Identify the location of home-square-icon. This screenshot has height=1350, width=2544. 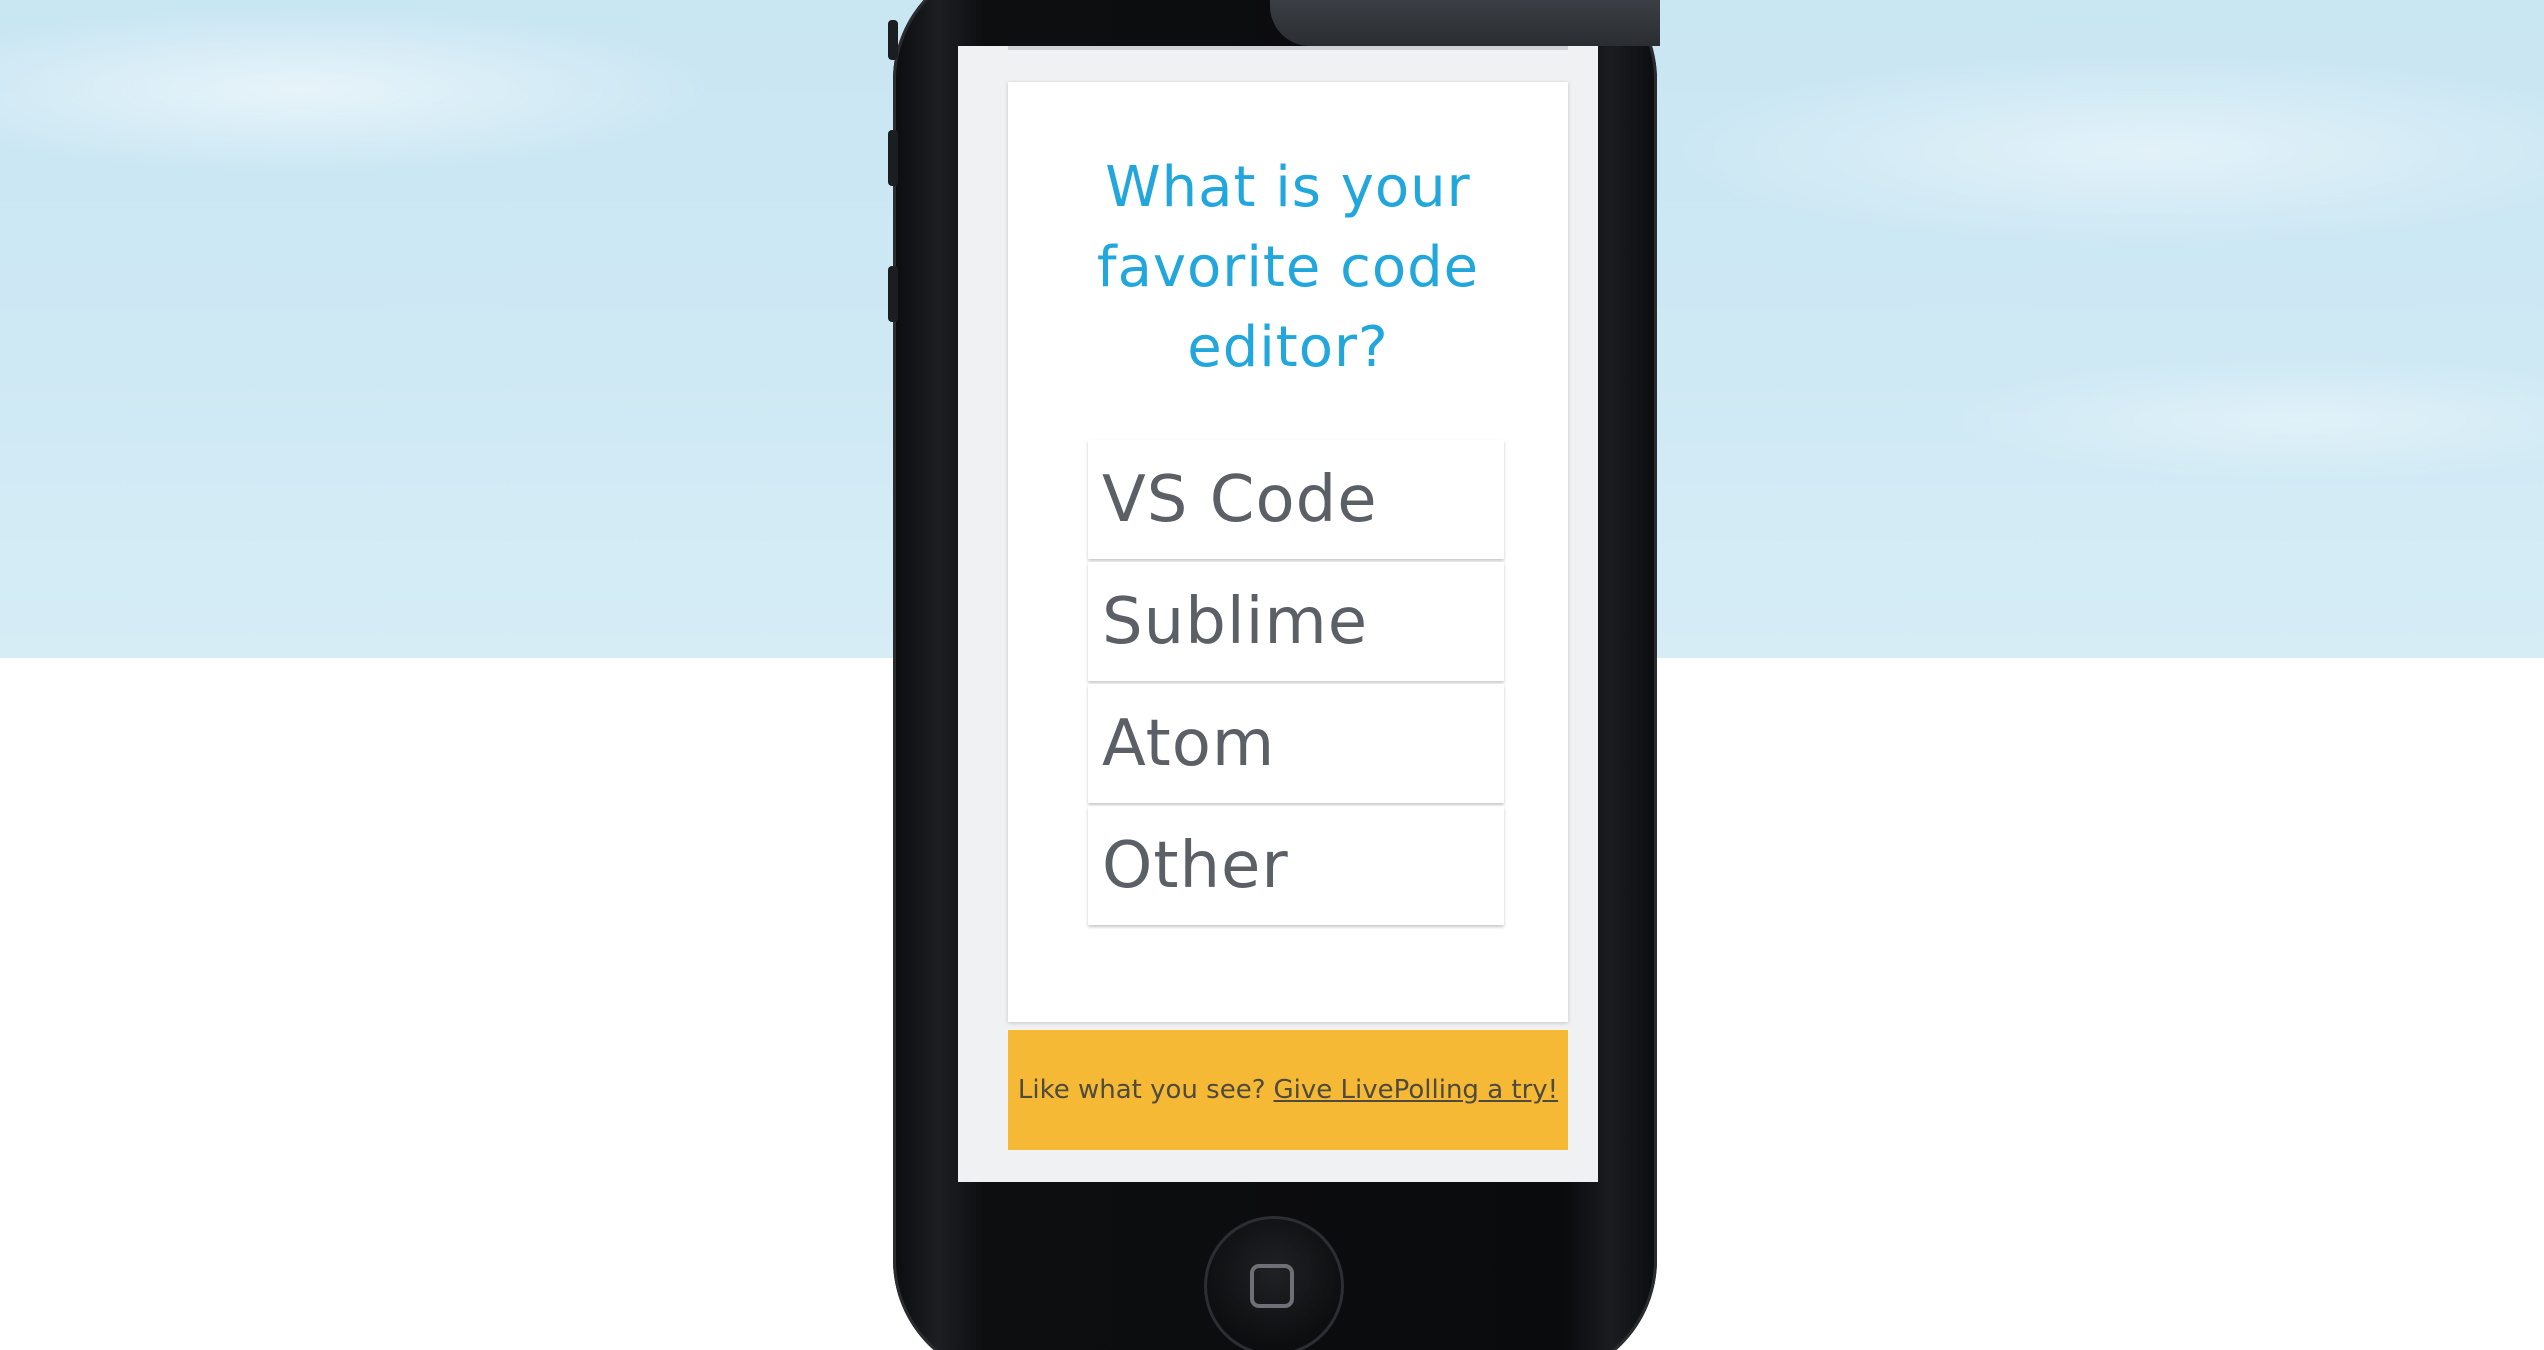
(1272, 1286).